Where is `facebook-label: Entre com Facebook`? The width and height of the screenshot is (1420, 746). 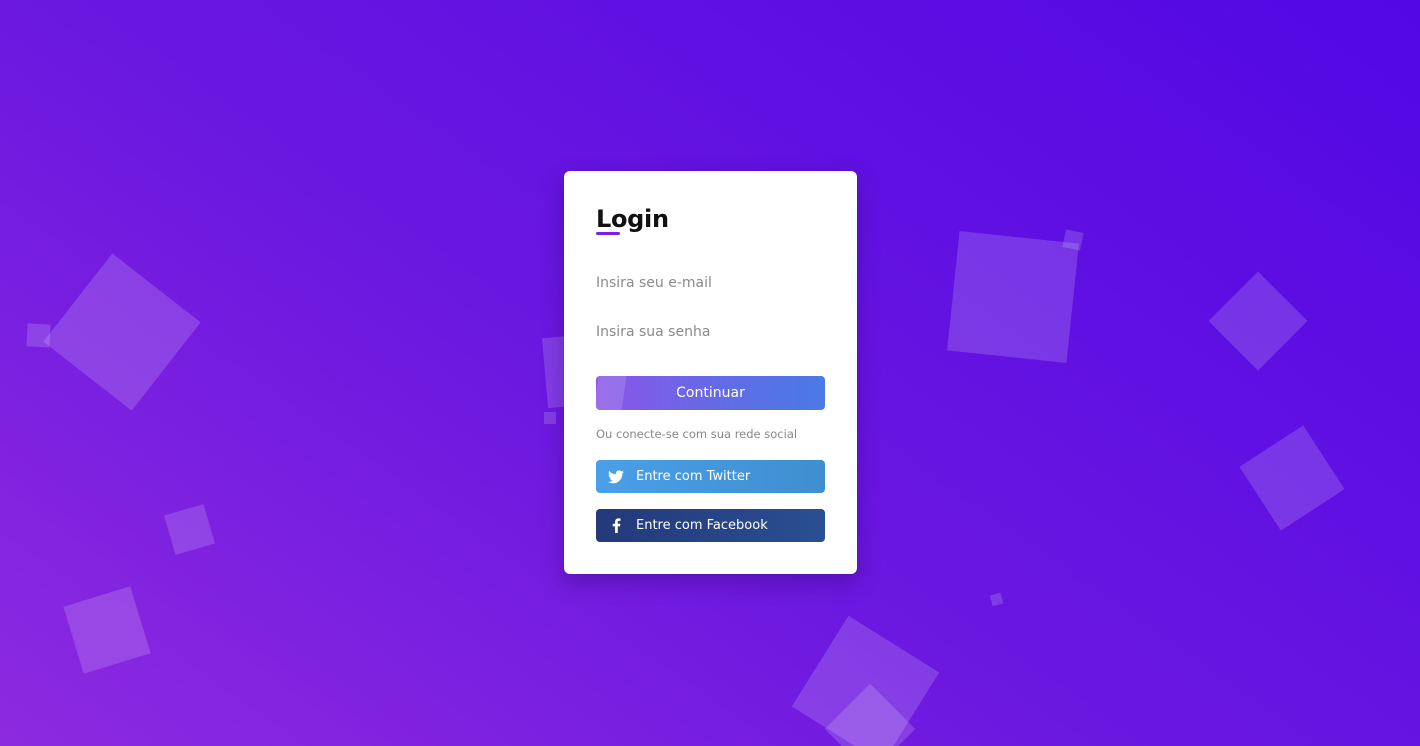
facebook-label: Entre com Facebook is located at coordinates (702, 525).